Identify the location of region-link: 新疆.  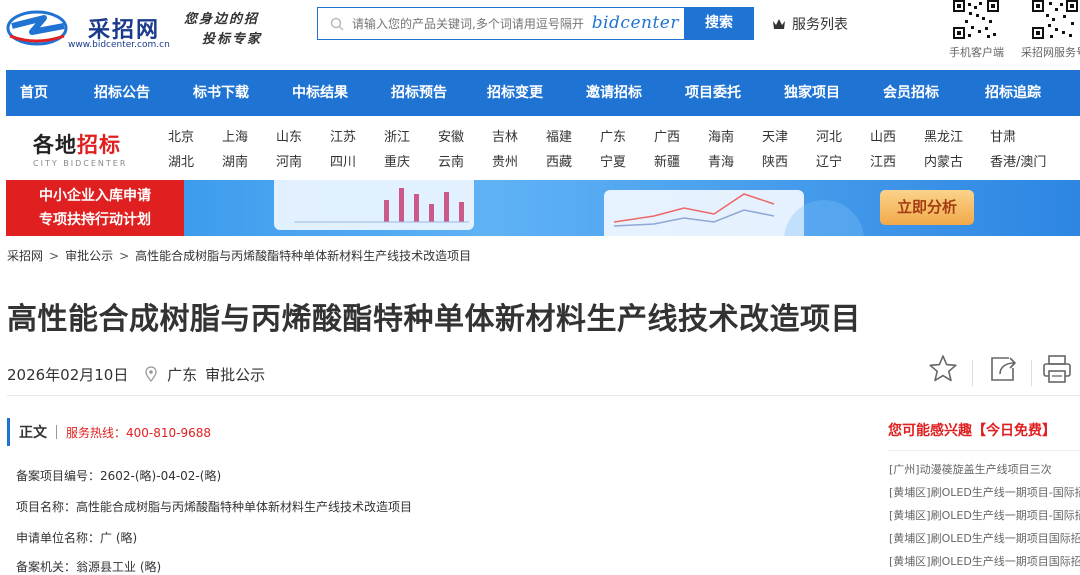
(667, 160).